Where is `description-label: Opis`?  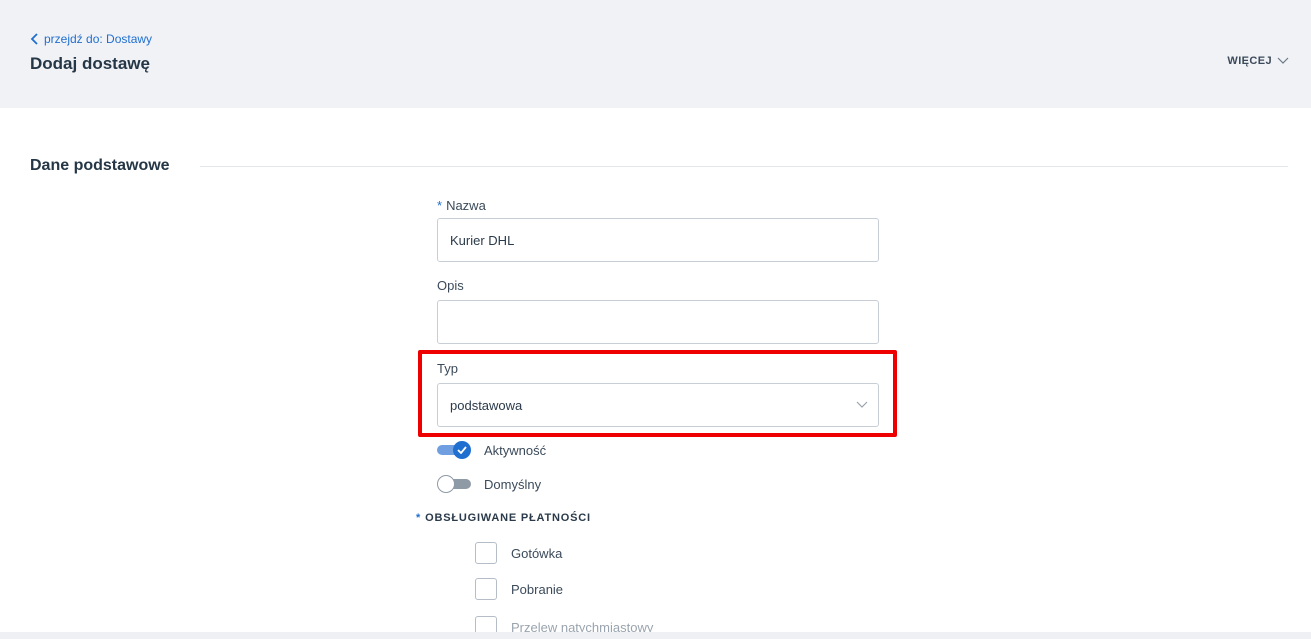
description-label: Opis is located at coordinates (450, 285).